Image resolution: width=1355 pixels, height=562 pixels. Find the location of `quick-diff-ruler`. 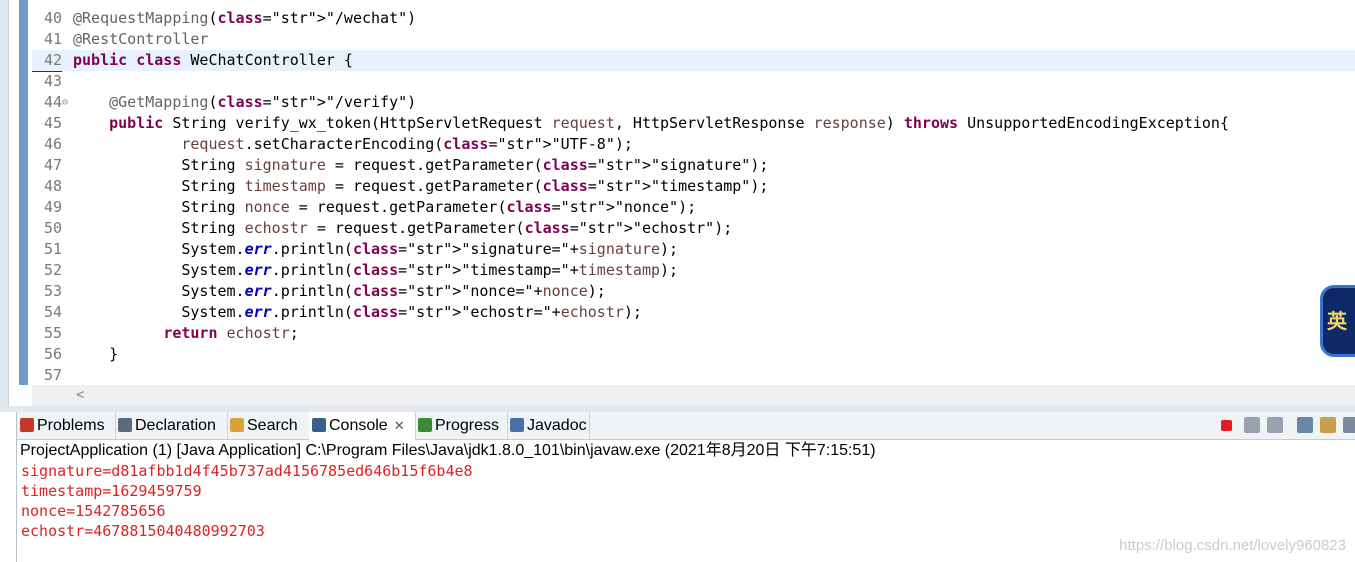

quick-diff-ruler is located at coordinates (24, 192).